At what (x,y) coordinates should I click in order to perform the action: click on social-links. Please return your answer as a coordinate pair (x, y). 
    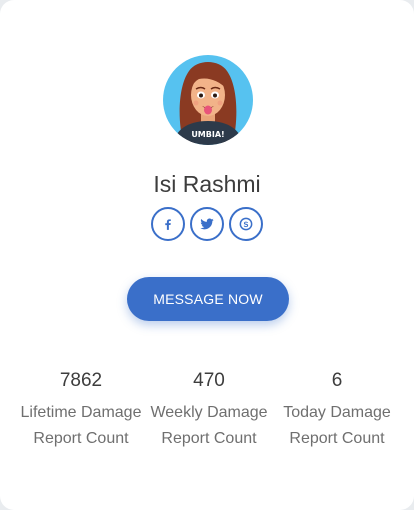
    Looking at the image, I should click on (207, 224).